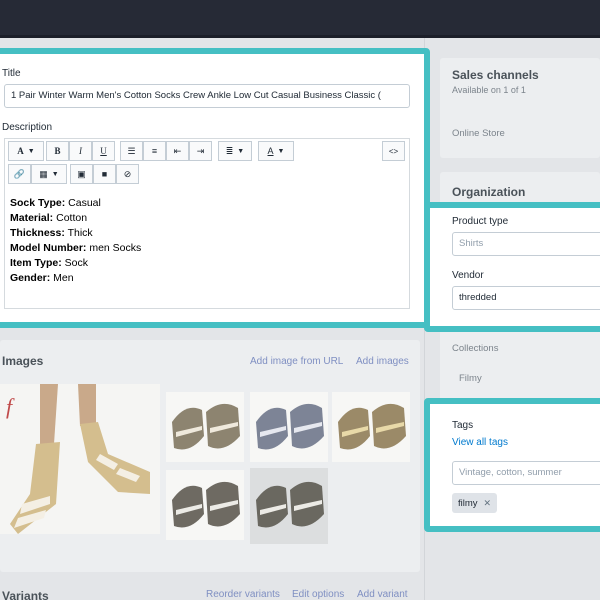 This screenshot has height=600, width=600. What do you see at coordinates (470, 378) in the screenshot?
I see `collection-chip: Filmy` at bounding box center [470, 378].